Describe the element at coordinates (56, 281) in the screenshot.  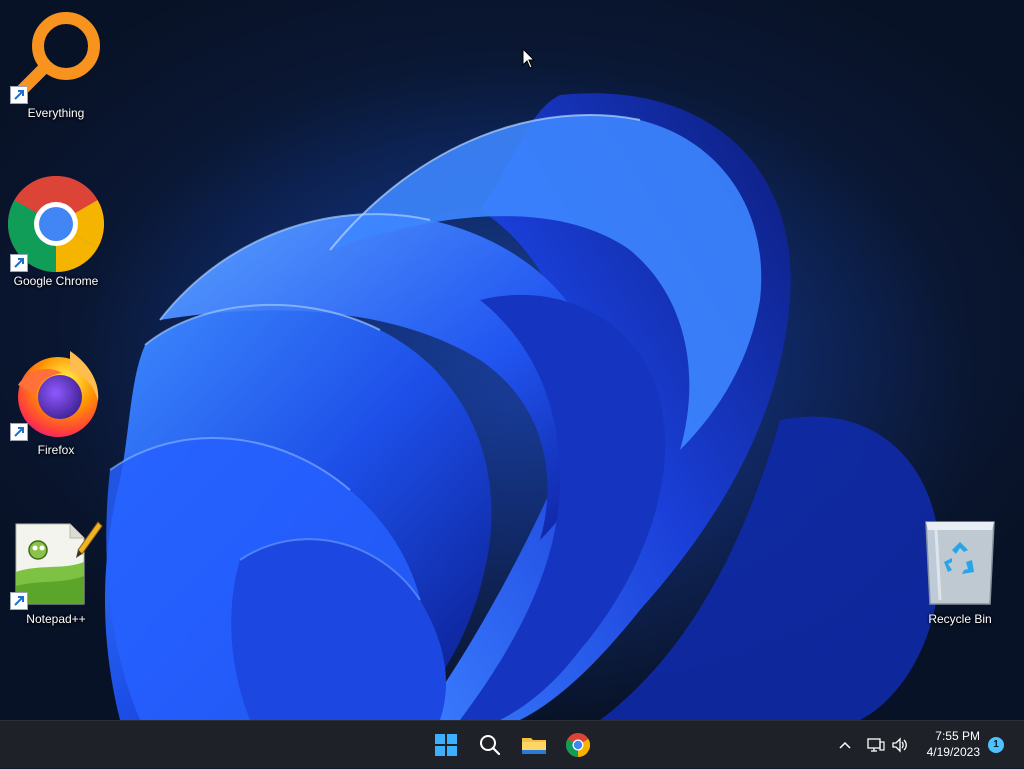
I see `desktop-icon-label: Google Chrome` at that location.